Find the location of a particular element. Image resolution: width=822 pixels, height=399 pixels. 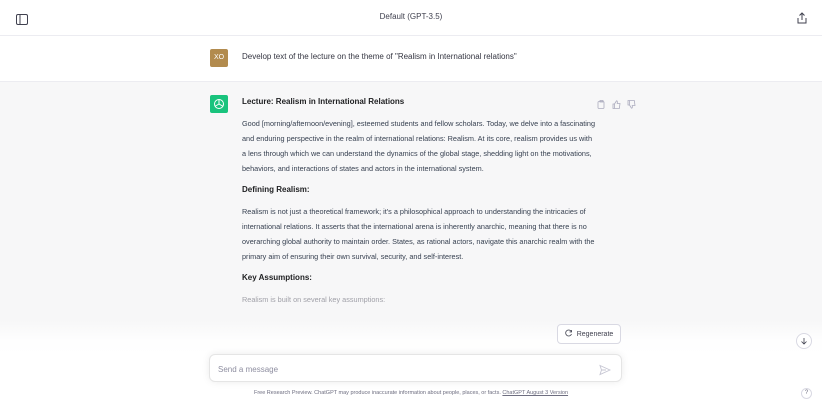

top-bar: Default (GPT-3.5) is located at coordinates (411, 18).